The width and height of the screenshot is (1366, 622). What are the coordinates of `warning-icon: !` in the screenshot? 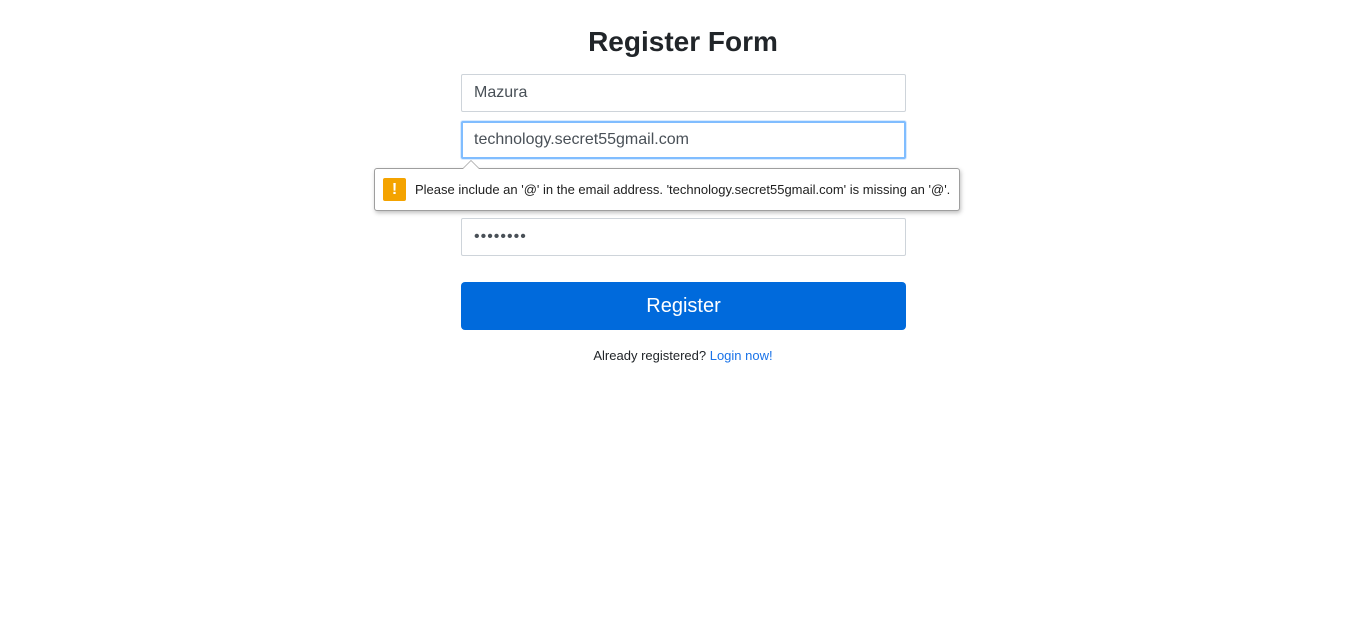 It's located at (394, 189).